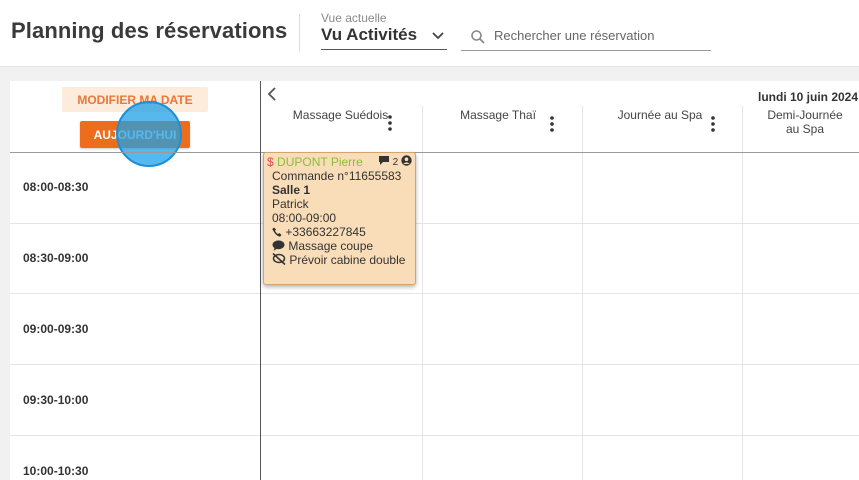 The height and width of the screenshot is (480, 859). Describe the element at coordinates (291, 190) in the screenshot. I see `room-name: Salle 1` at that location.